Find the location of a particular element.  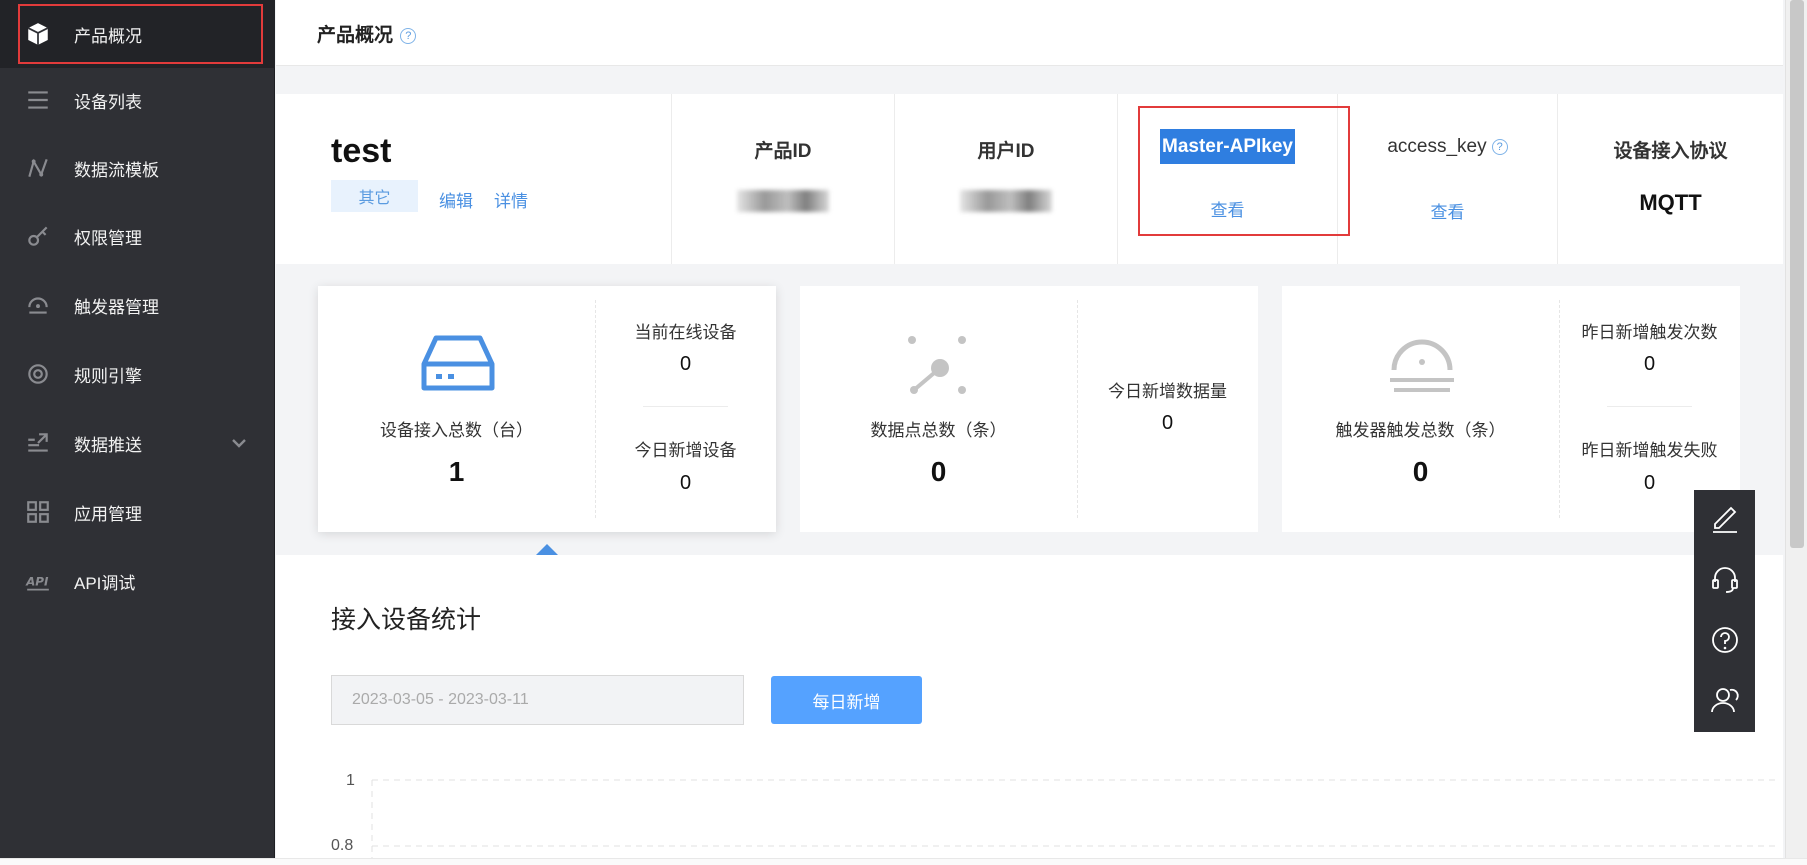

product-name: test is located at coordinates (361, 151).